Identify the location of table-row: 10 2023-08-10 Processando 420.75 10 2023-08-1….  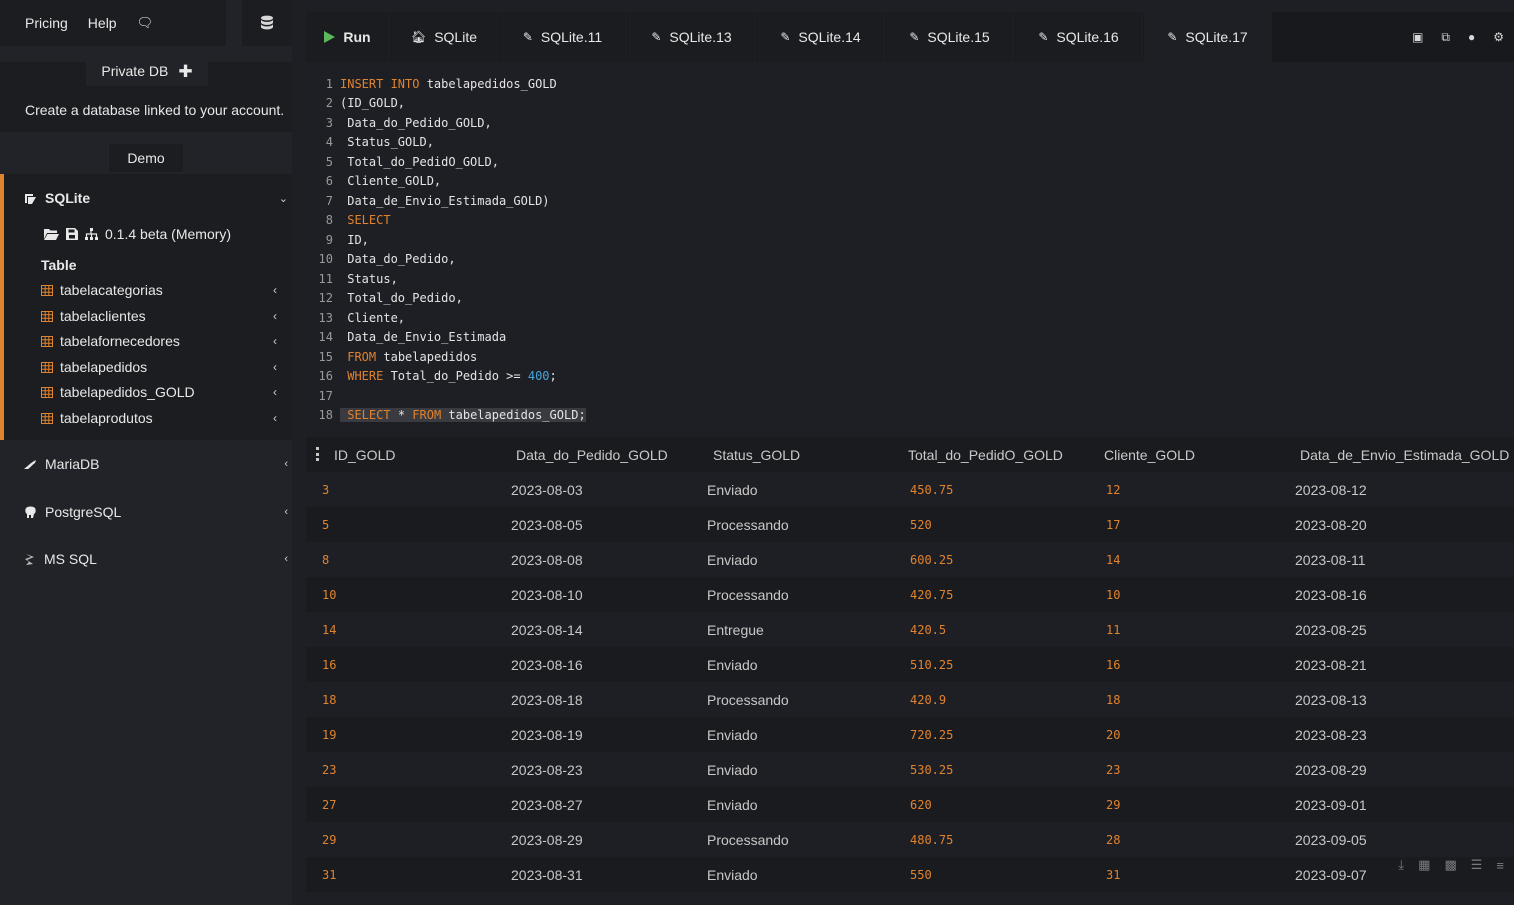
(910, 594).